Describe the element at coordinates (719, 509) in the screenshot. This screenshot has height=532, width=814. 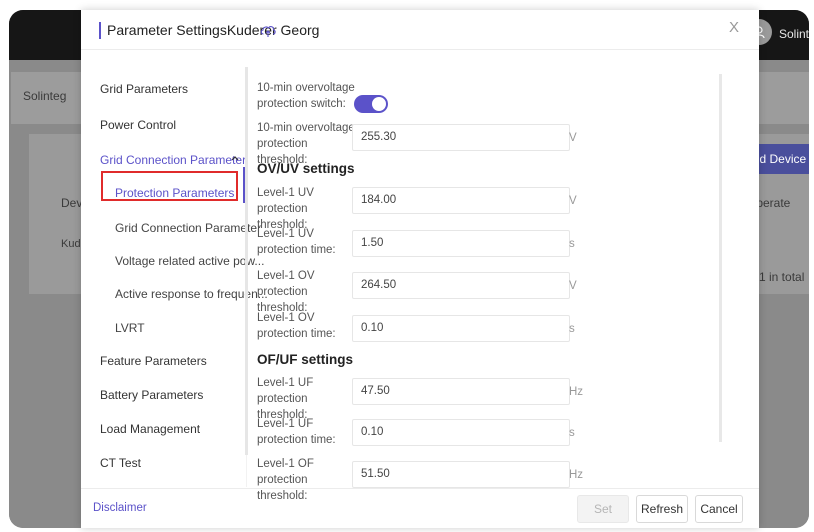
I see `cancel-button: Cancel` at that location.